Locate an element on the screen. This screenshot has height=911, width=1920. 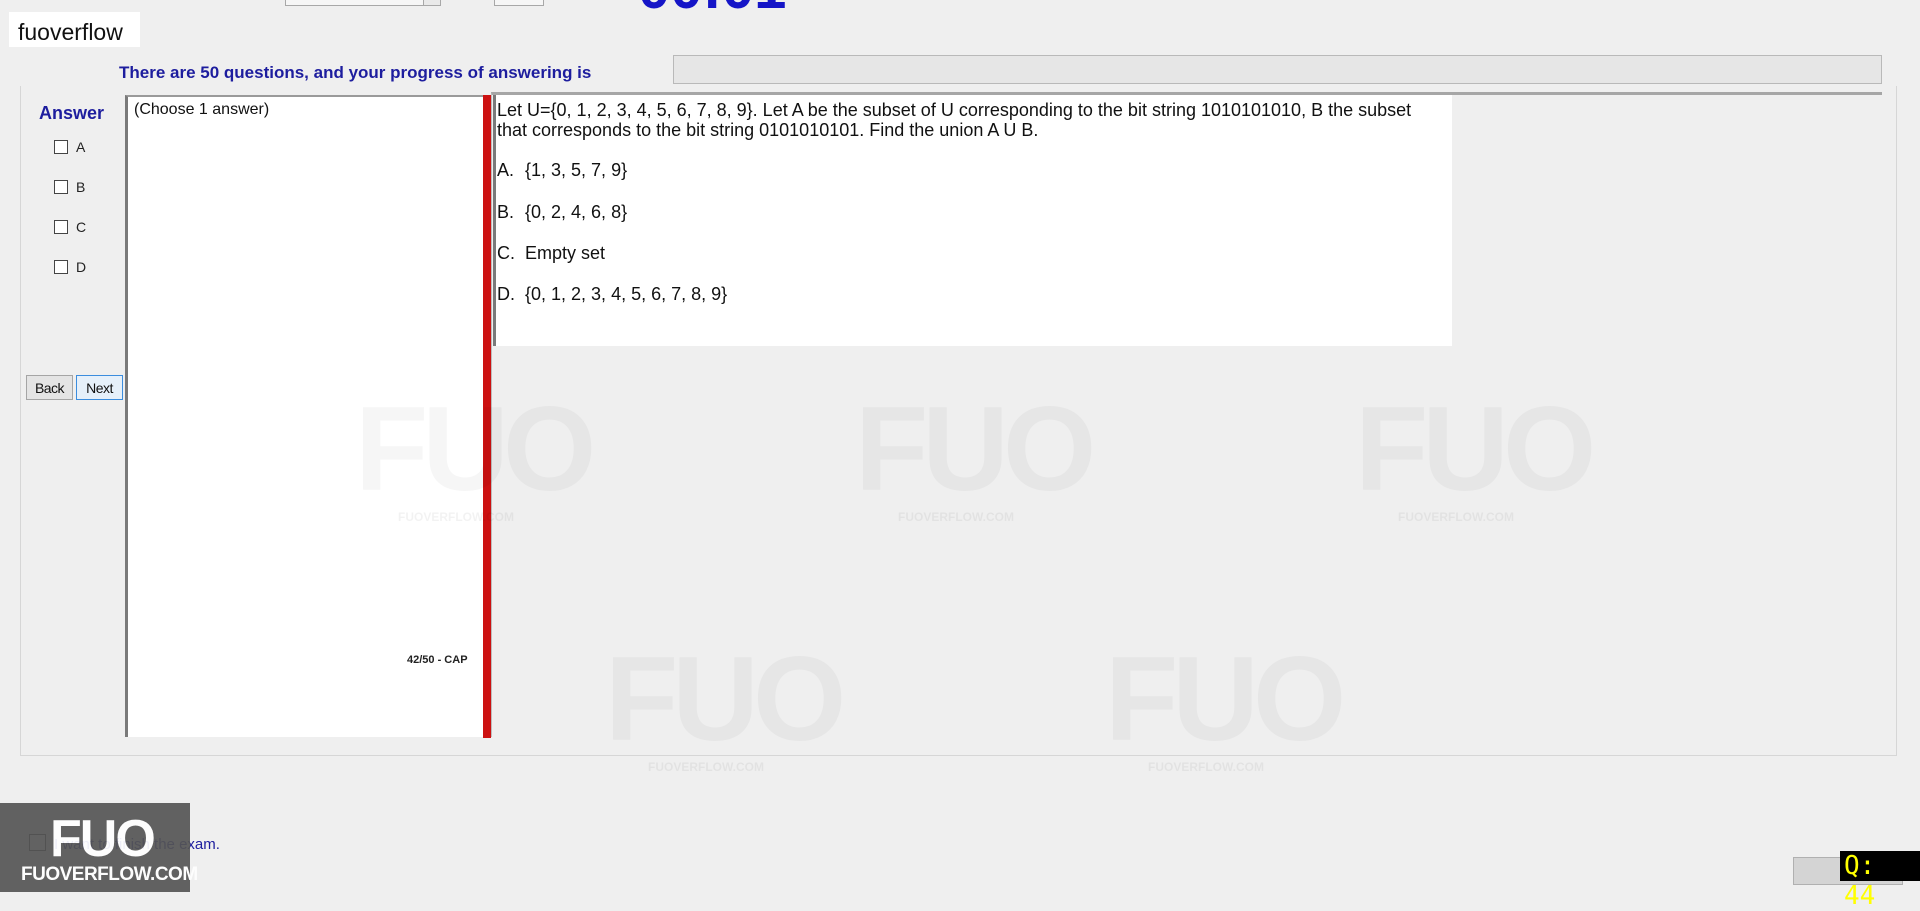
answer-choice-c: C. Empty set is located at coordinates (551, 253).